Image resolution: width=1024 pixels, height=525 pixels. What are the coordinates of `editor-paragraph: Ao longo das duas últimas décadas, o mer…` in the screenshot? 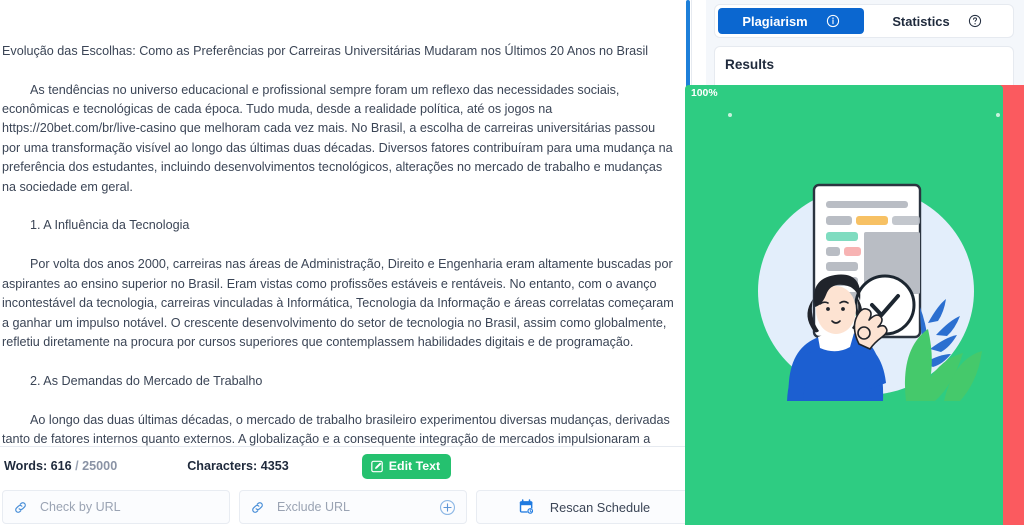 It's located at (336, 429).